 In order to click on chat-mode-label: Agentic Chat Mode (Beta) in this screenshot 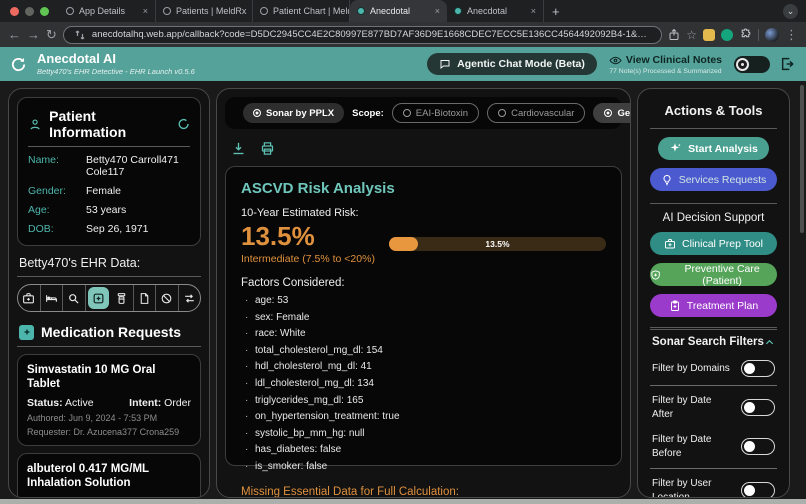, I will do `click(521, 64)`.